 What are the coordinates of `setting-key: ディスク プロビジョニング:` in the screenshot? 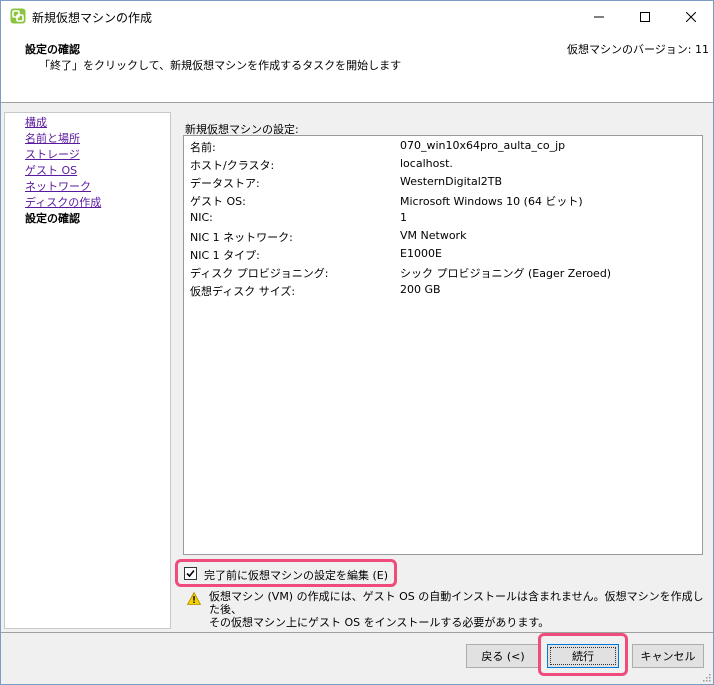 It's located at (259, 273).